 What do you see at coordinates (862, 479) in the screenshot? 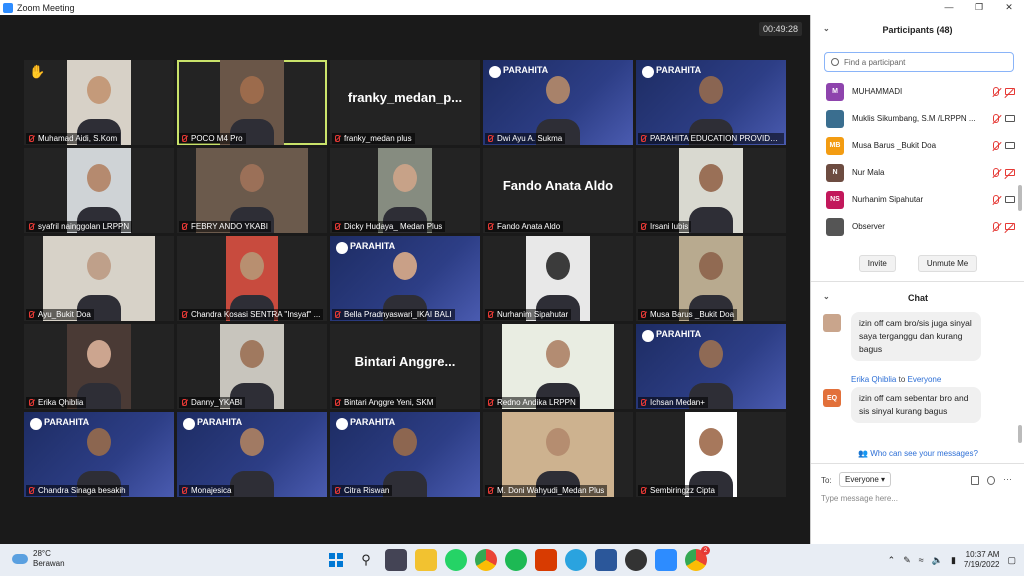
I see `recipient-value: Everyone` at bounding box center [862, 479].